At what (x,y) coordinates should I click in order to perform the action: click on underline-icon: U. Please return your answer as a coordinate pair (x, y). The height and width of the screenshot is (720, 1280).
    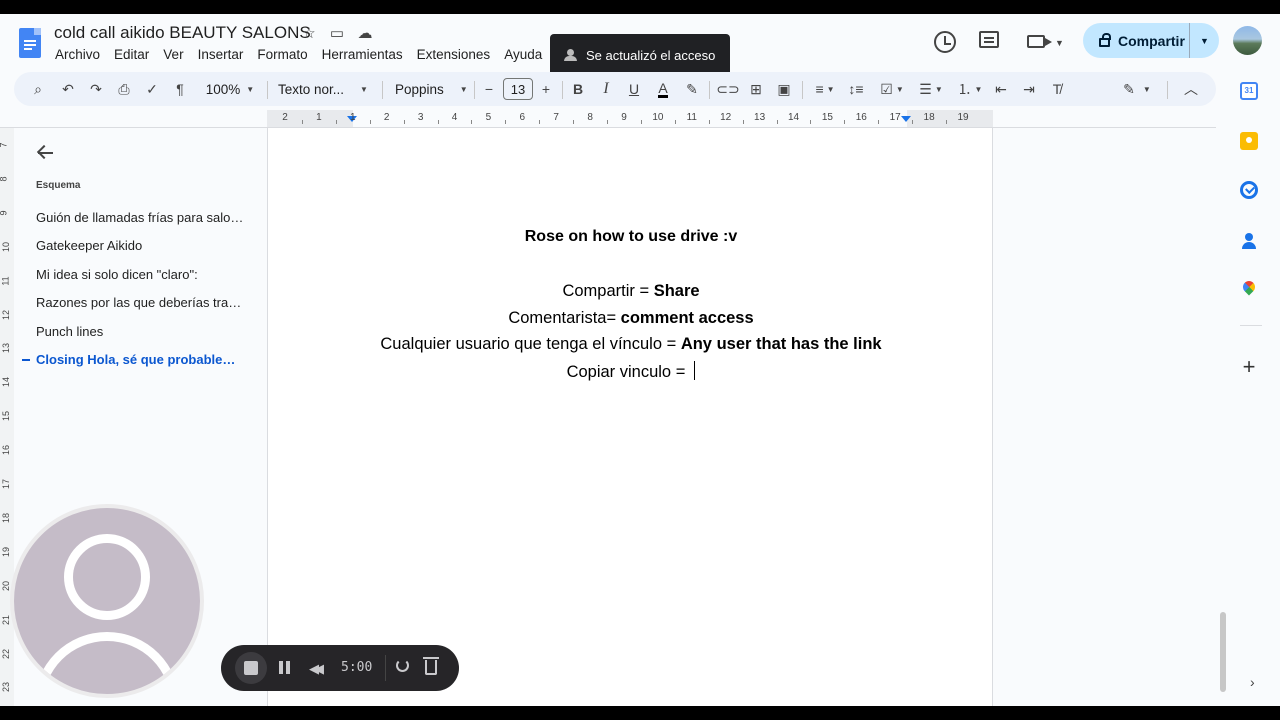
    Looking at the image, I should click on (634, 89).